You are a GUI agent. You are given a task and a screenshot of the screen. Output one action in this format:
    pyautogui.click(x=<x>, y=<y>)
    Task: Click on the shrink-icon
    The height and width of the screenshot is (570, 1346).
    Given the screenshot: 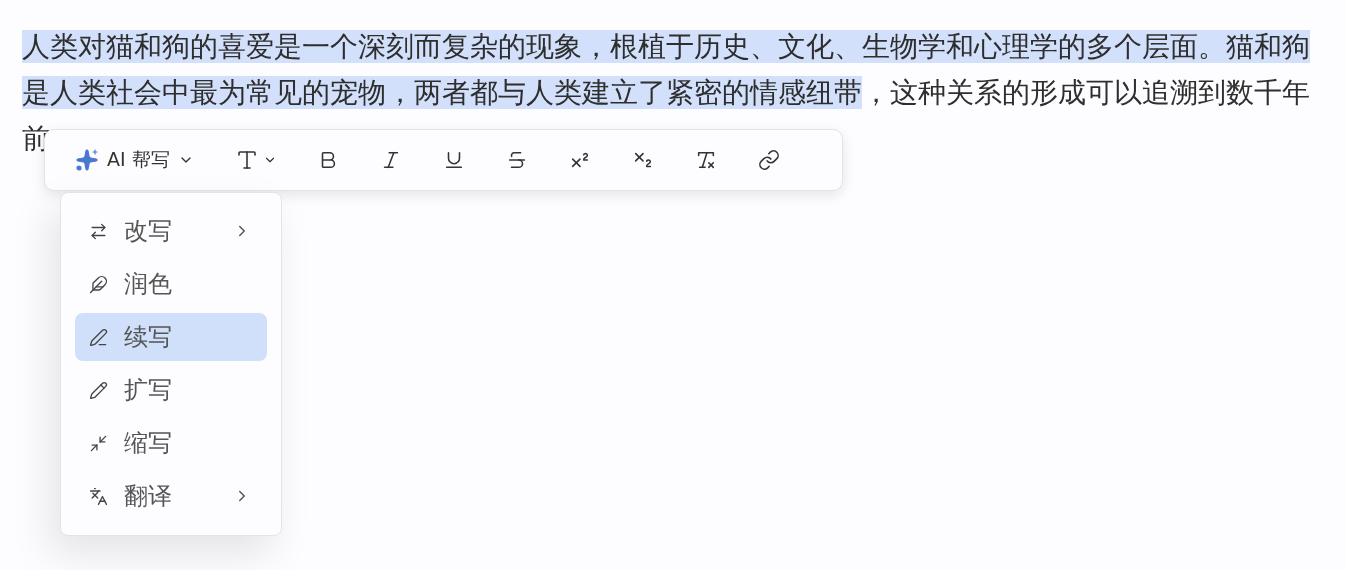 What is the action you would take?
    pyautogui.click(x=98, y=443)
    